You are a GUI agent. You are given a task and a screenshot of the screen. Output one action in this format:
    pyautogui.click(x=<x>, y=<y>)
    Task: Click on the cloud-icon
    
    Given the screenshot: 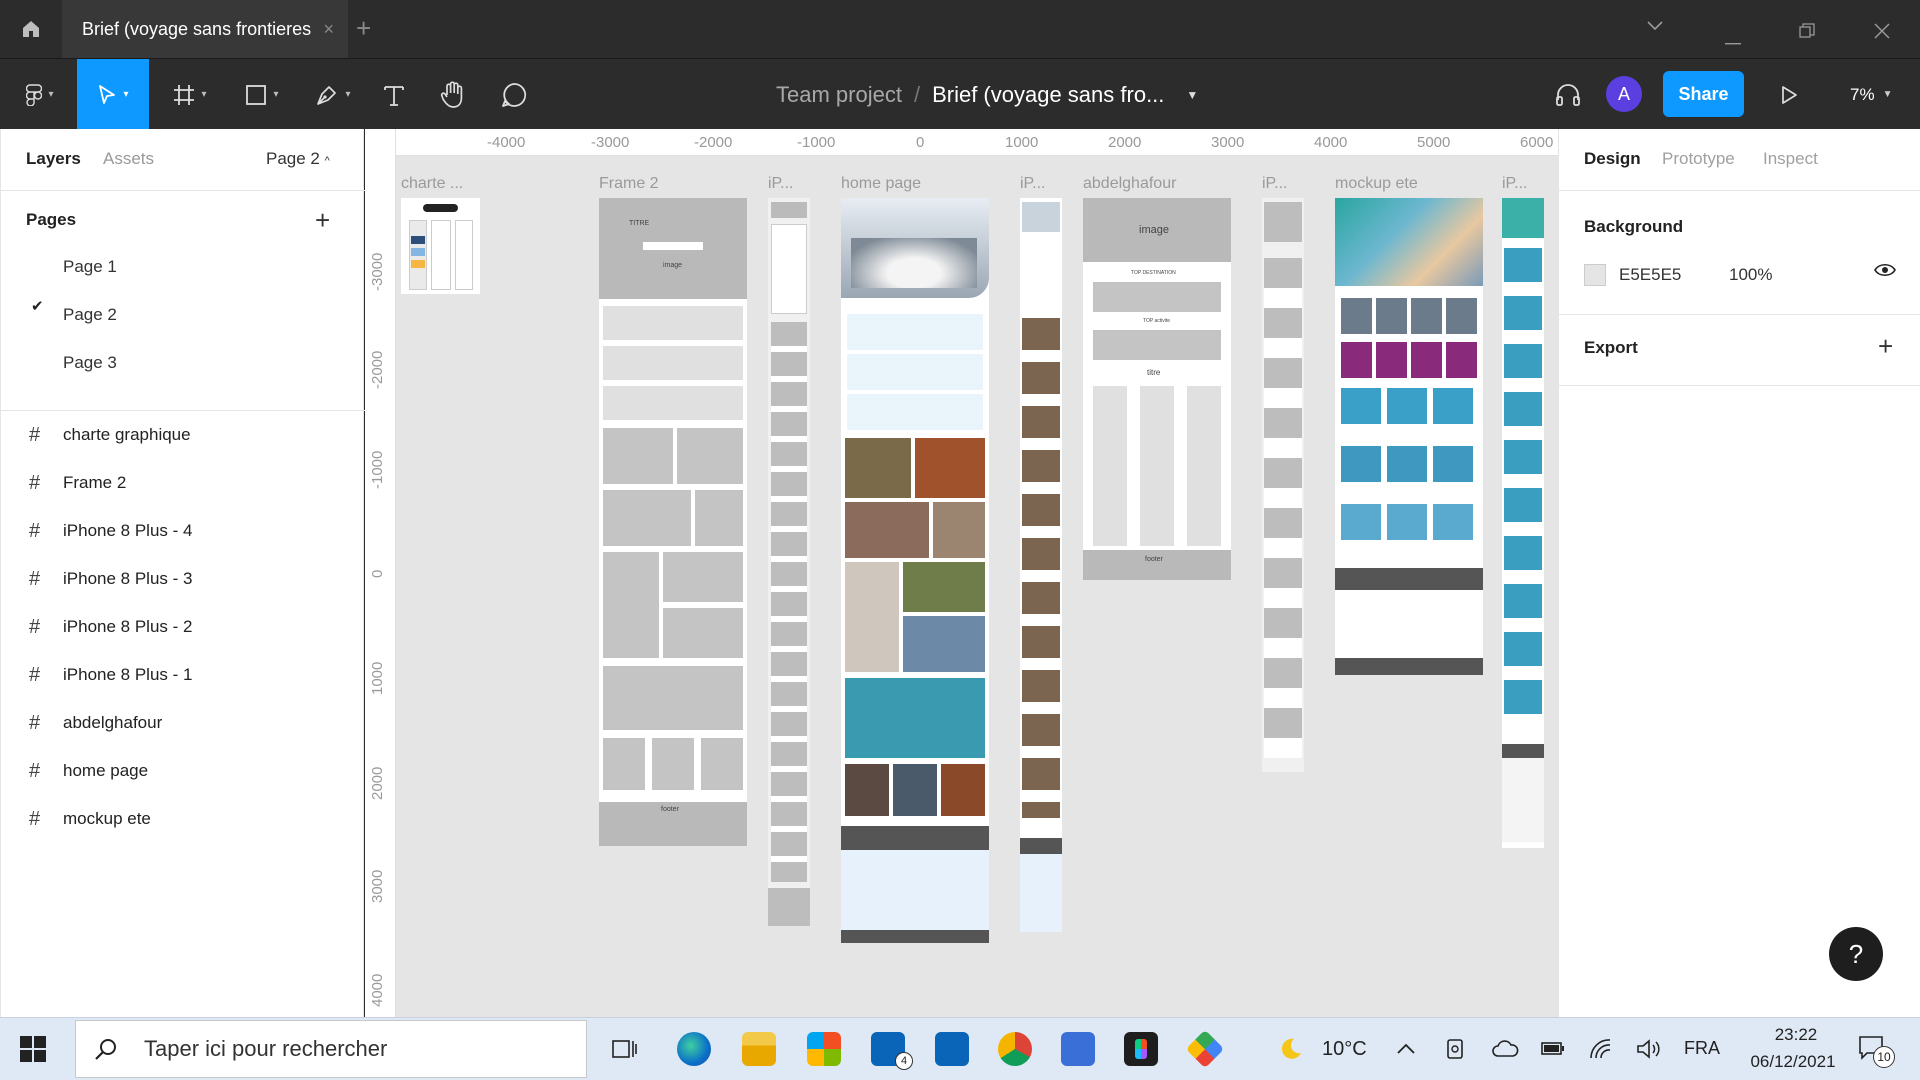 What is the action you would take?
    pyautogui.click(x=1505, y=1049)
    